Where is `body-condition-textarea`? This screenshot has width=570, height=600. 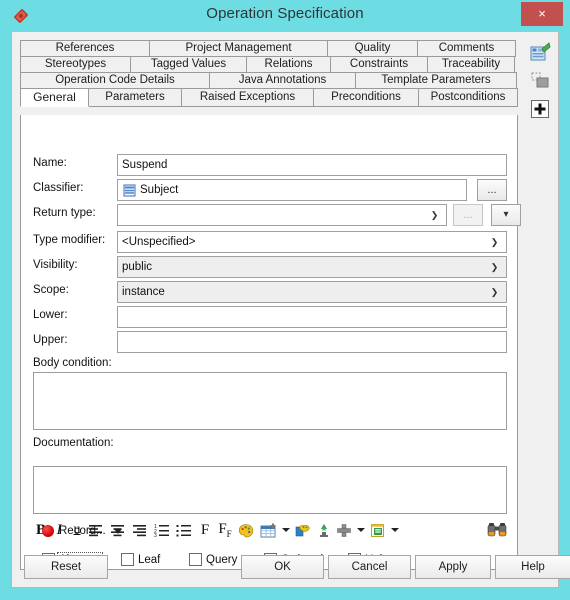 body-condition-textarea is located at coordinates (270, 401).